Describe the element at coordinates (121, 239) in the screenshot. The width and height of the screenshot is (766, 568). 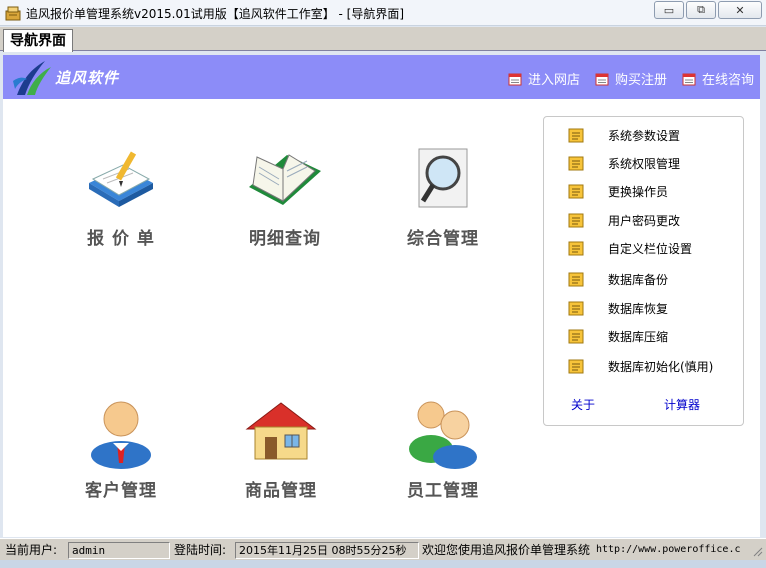
I see `module-quote-label: 报 价 单` at that location.